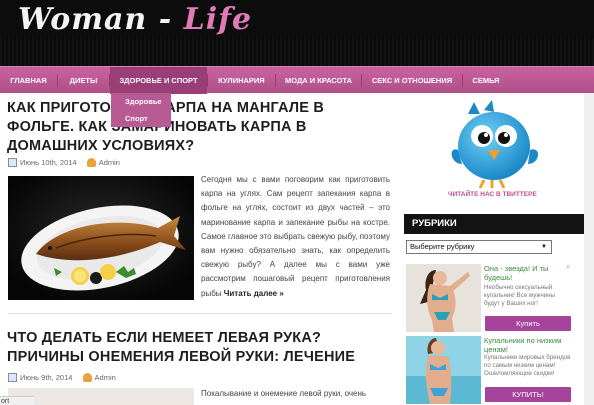  What do you see at coordinates (28, 80) in the screenshot?
I see `nav-item-home: ГЛАВНАЯ` at bounding box center [28, 80].